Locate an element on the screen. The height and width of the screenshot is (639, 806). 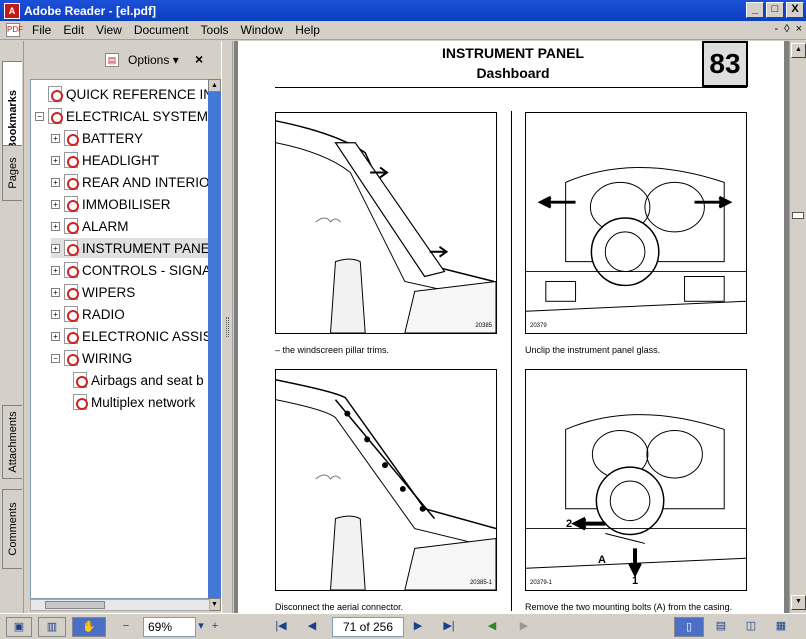
menu-window: Window is located at coordinates (262, 30).